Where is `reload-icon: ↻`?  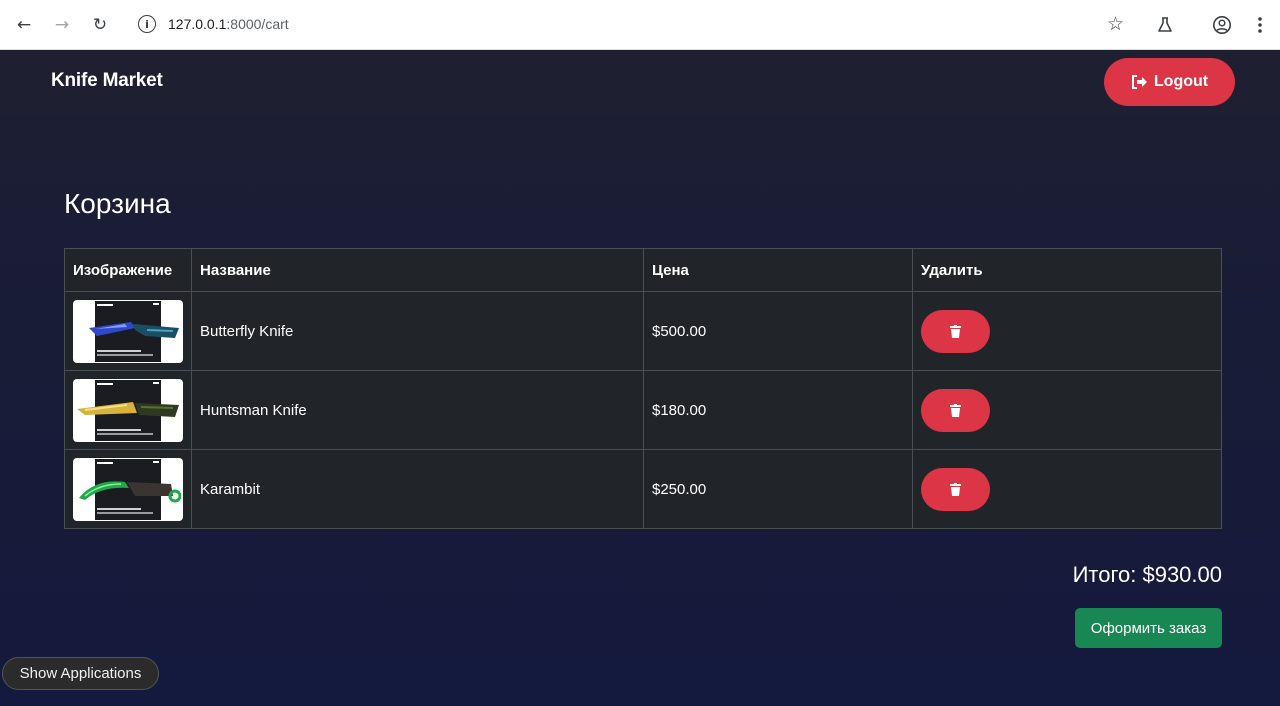
reload-icon: ↻ is located at coordinates (100, 25).